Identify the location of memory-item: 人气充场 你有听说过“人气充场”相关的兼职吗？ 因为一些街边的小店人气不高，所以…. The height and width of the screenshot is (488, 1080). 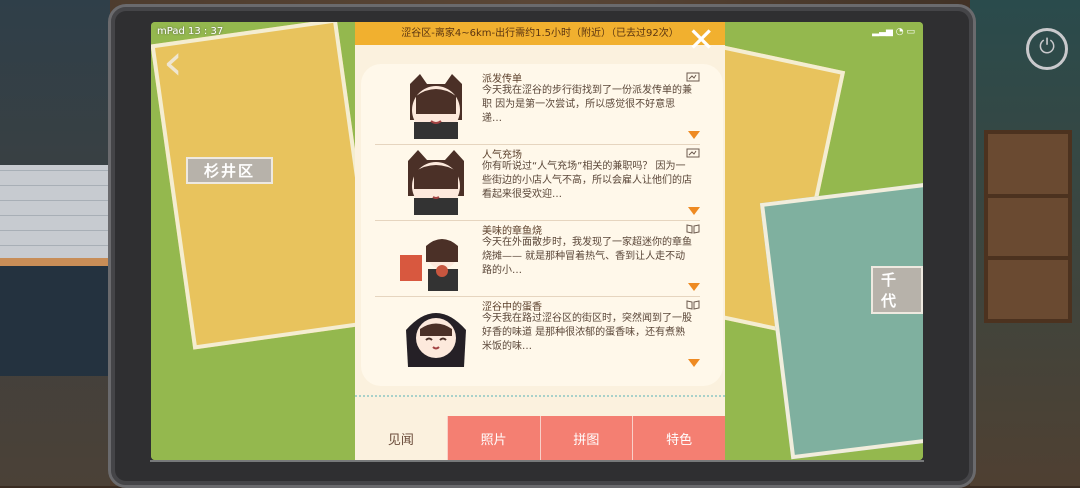
(537, 183).